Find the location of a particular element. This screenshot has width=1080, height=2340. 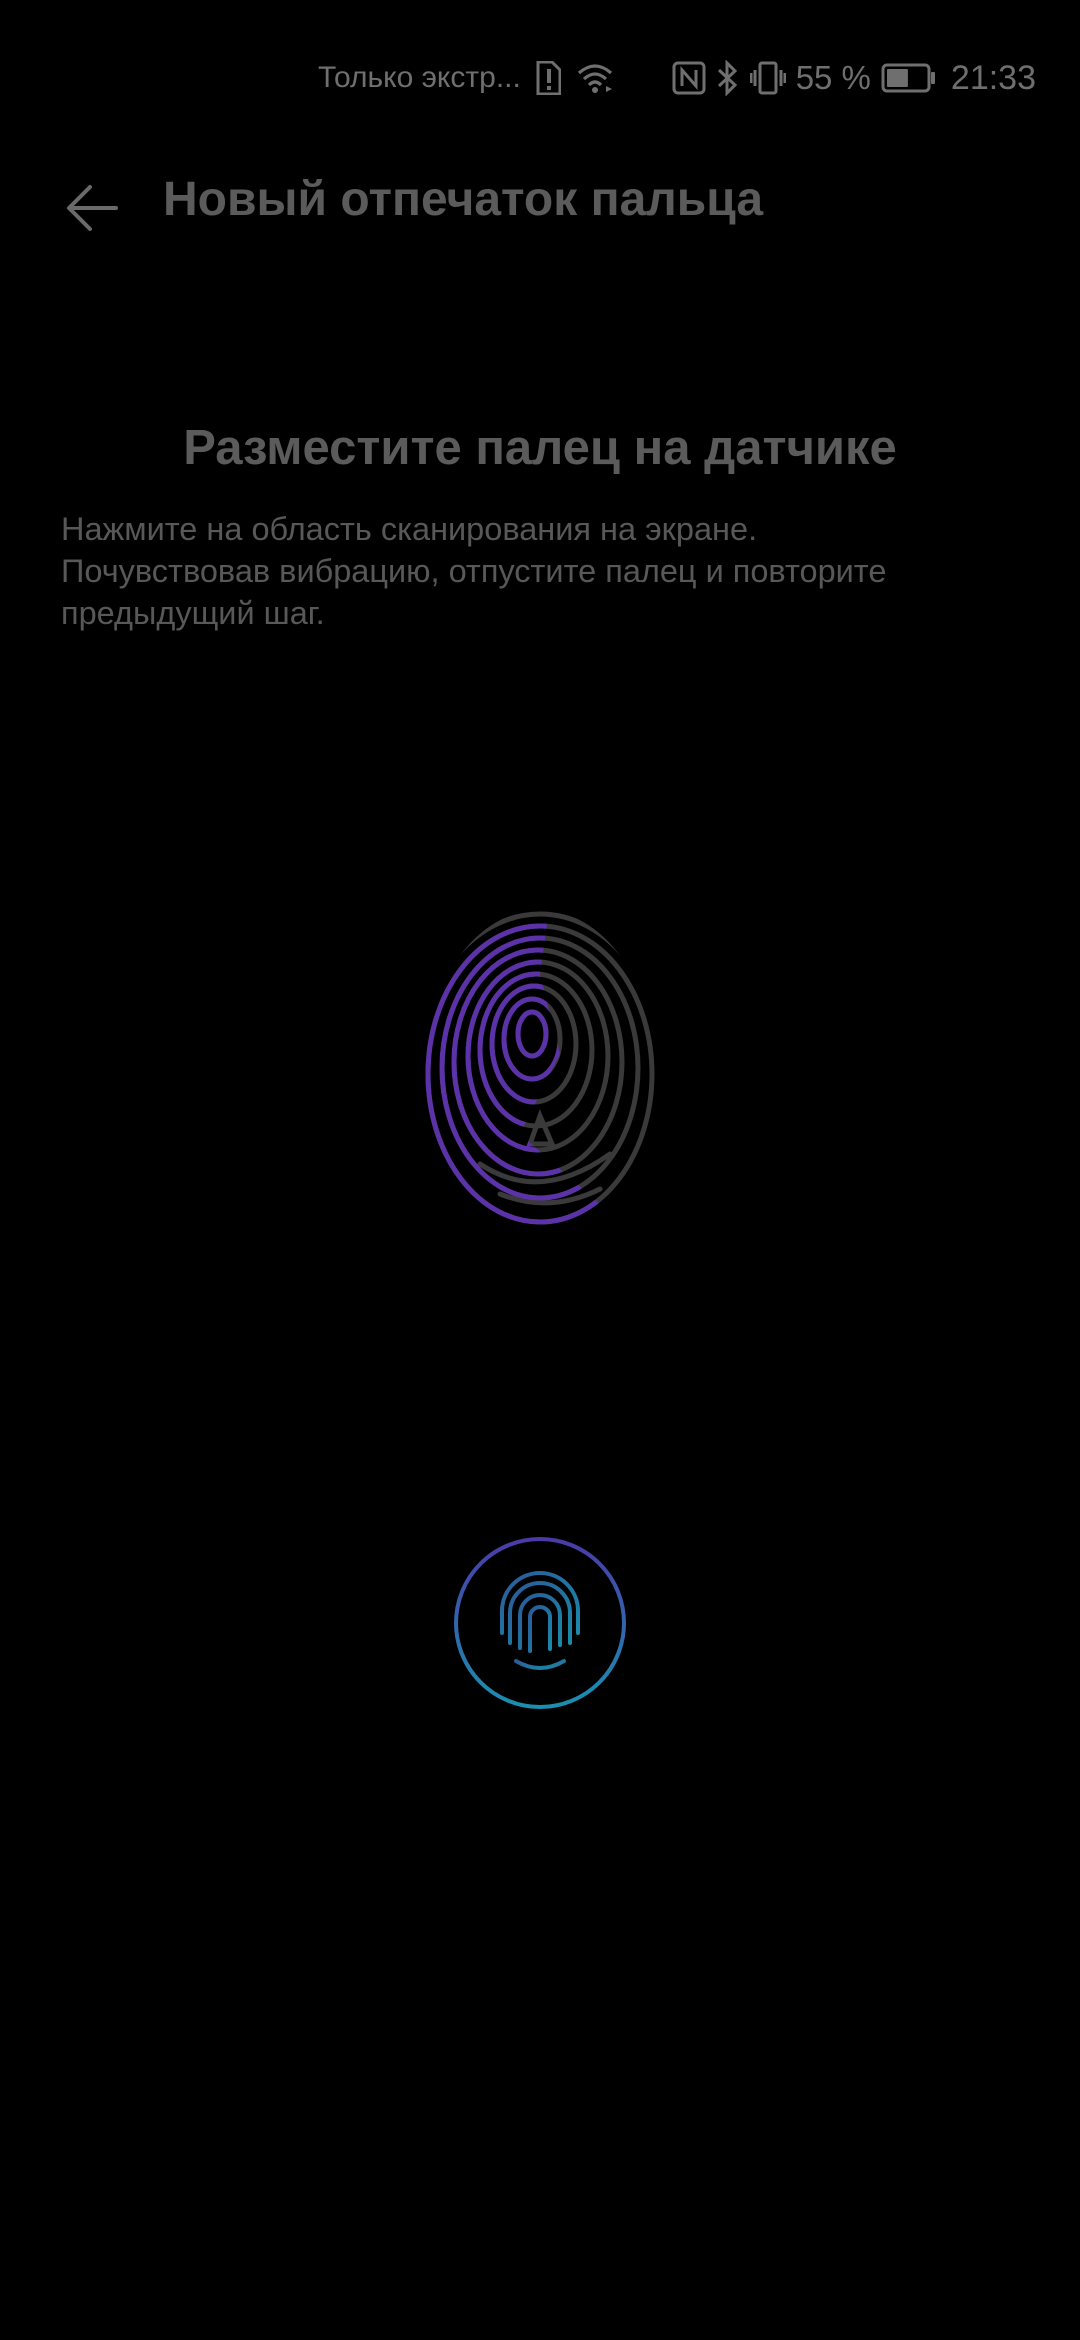

instruction-line: предыдущий шаг. is located at coordinates (193, 613).